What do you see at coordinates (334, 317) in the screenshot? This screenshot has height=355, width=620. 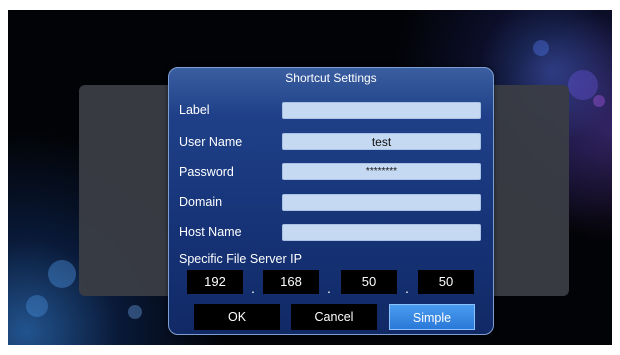 I see `cancel-button: Cancel` at bounding box center [334, 317].